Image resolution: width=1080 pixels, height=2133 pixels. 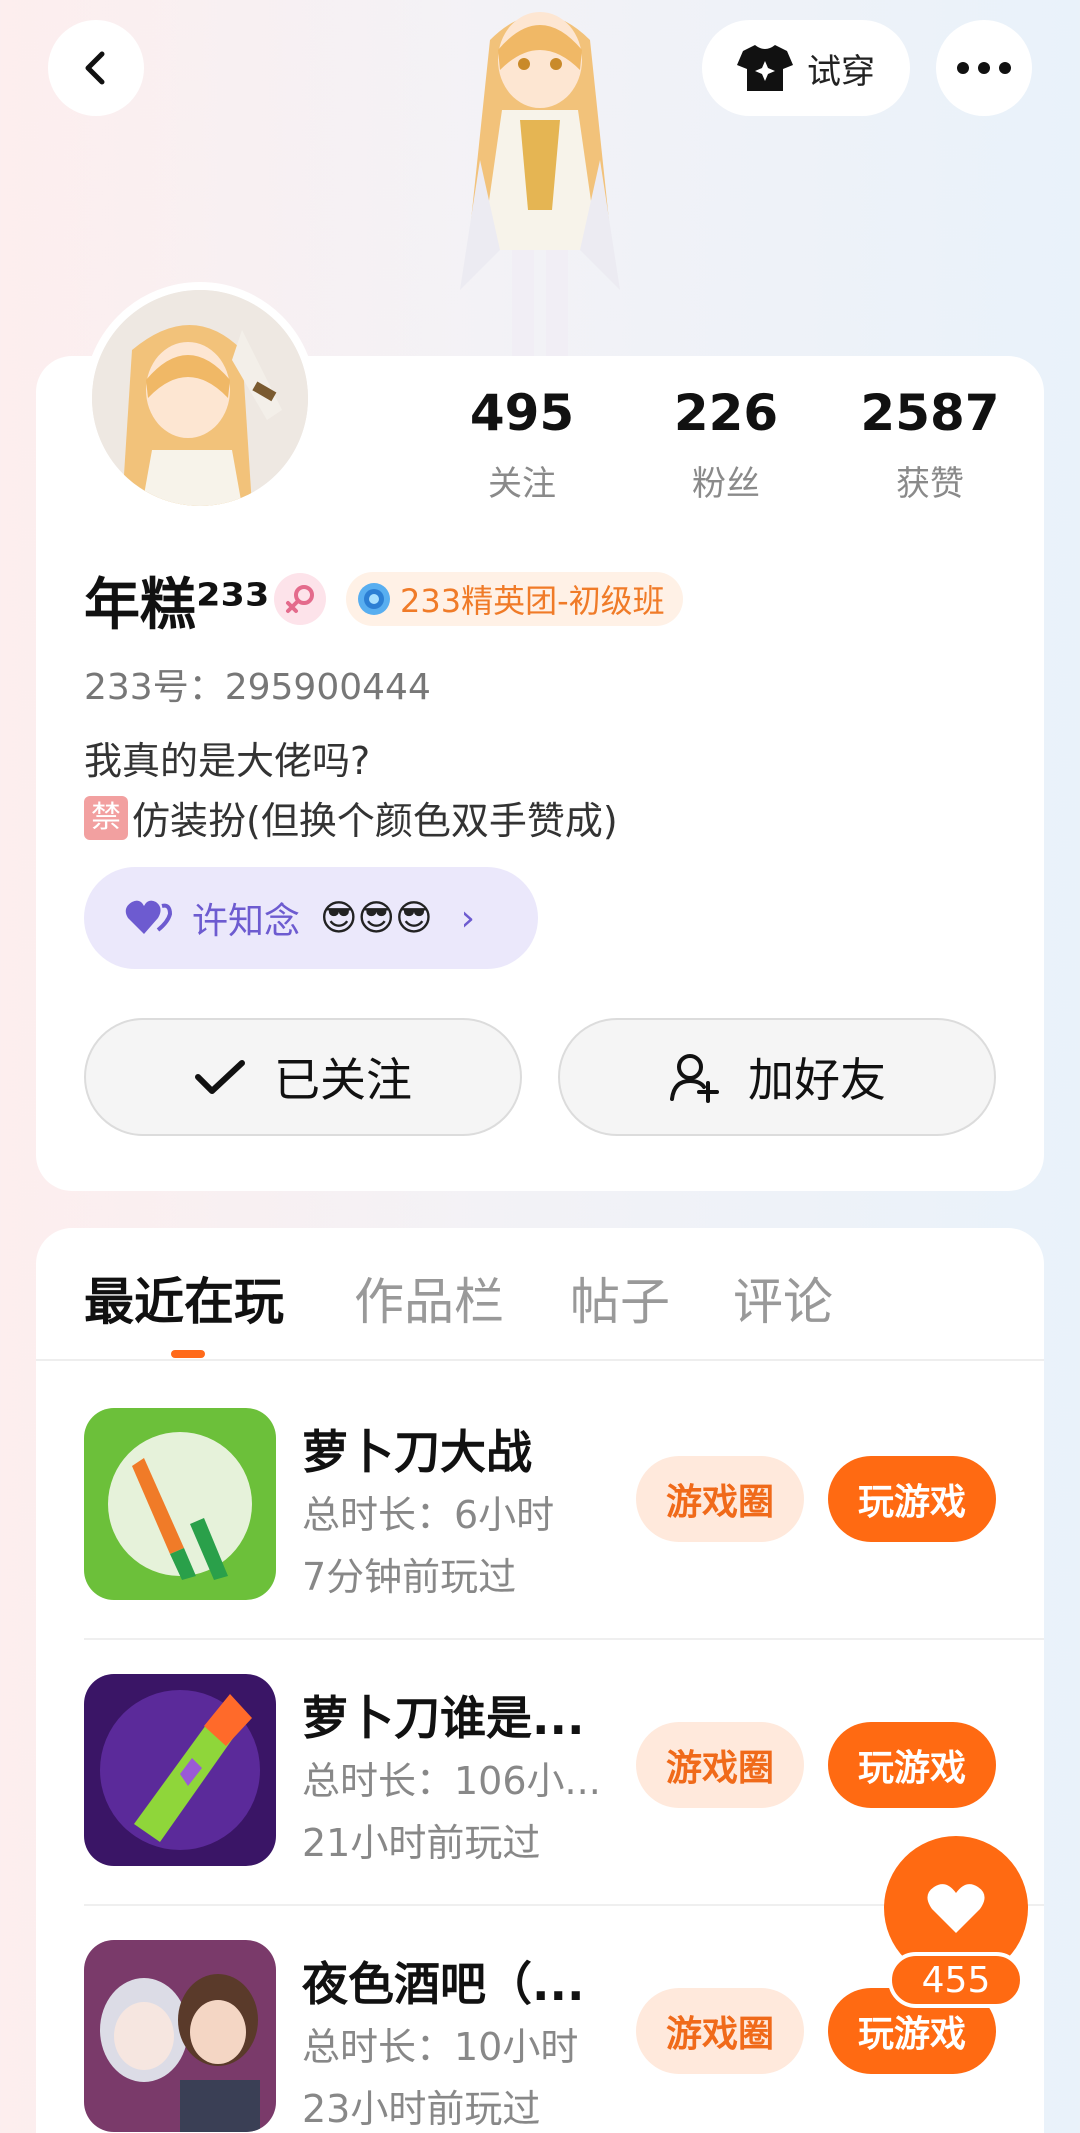 I want to click on game-row: 萝卜刀谁是... 总时长：106小... 21小时前玩过 游戏圈 玩游戏, so click(x=564, y=1774).